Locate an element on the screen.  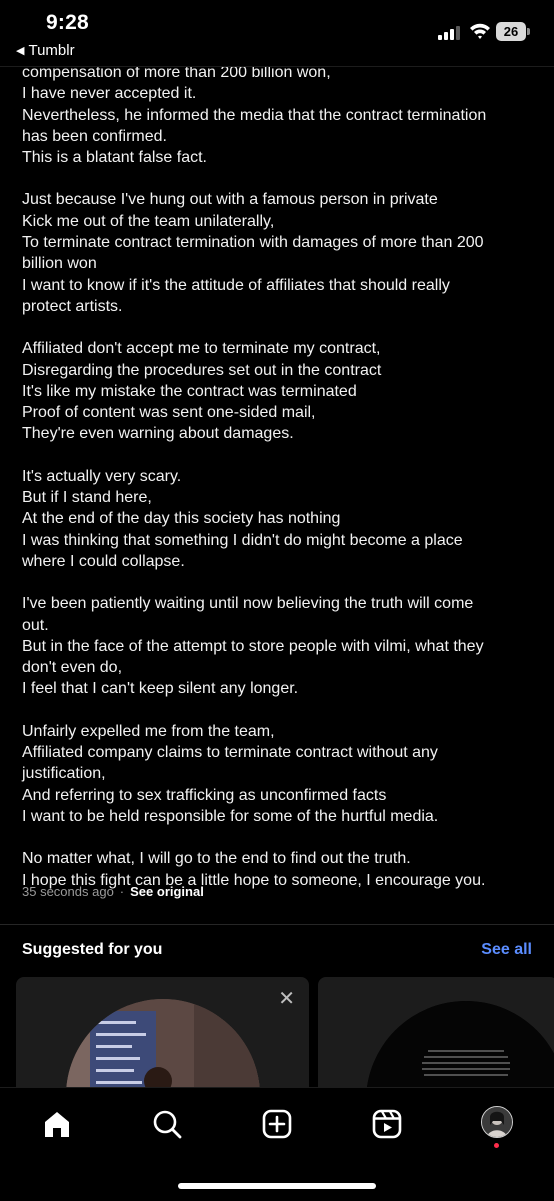
post-text-line: Unfairly expelled me from the team, is located at coordinates (148, 731).